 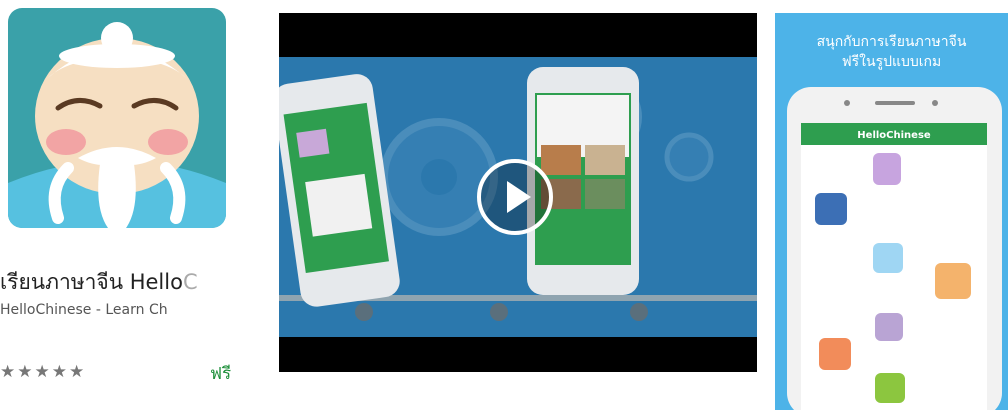 What do you see at coordinates (894, 135) in the screenshot?
I see `screenshot-app-bar-title: HelloChinese` at bounding box center [894, 135].